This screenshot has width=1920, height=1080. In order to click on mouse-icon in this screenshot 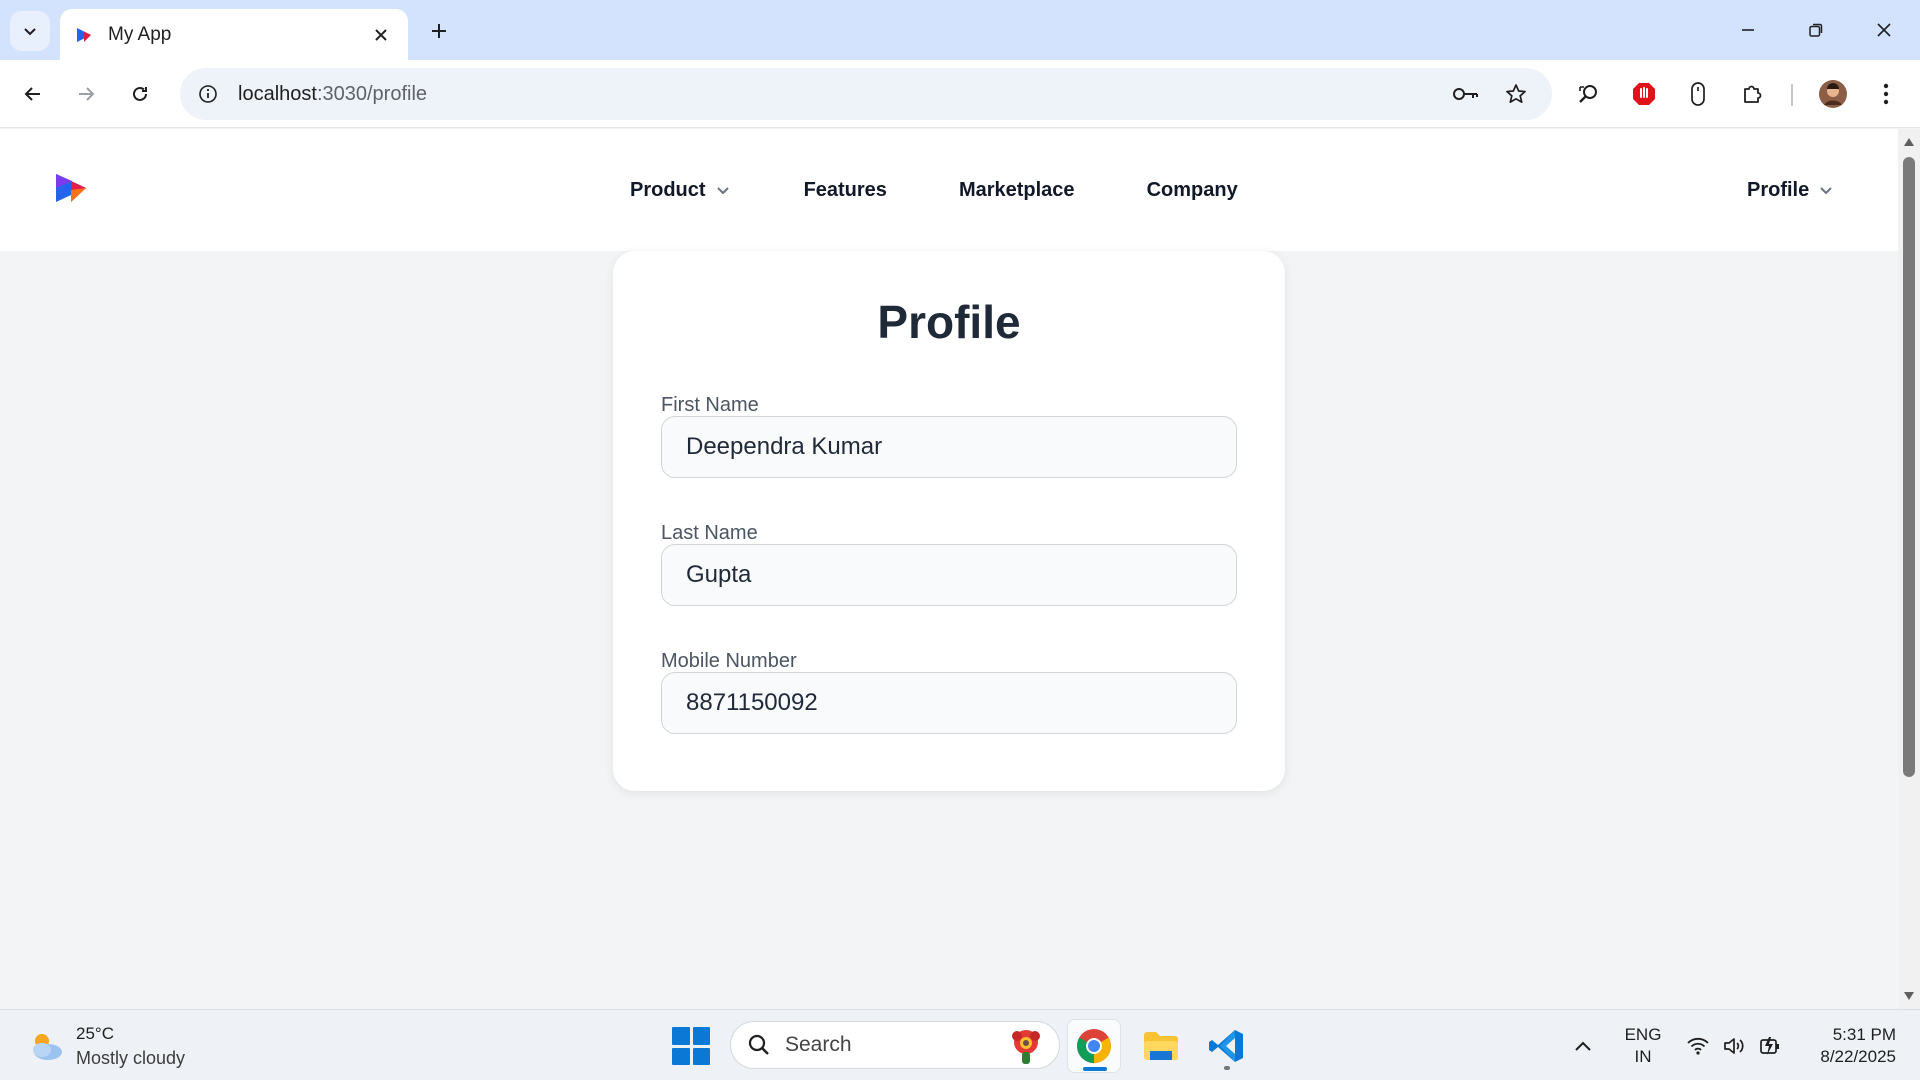, I will do `click(1698, 94)`.